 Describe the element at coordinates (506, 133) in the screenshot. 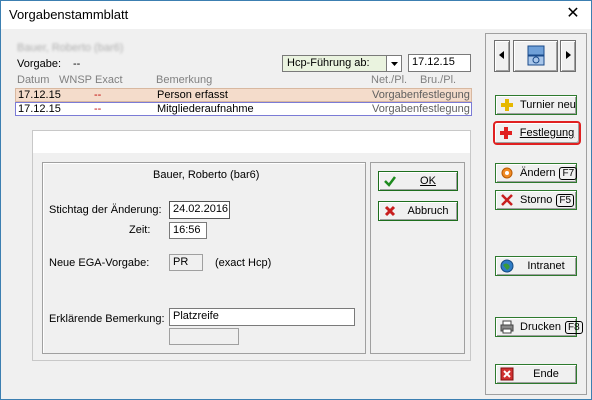

I see `cross-icon` at that location.